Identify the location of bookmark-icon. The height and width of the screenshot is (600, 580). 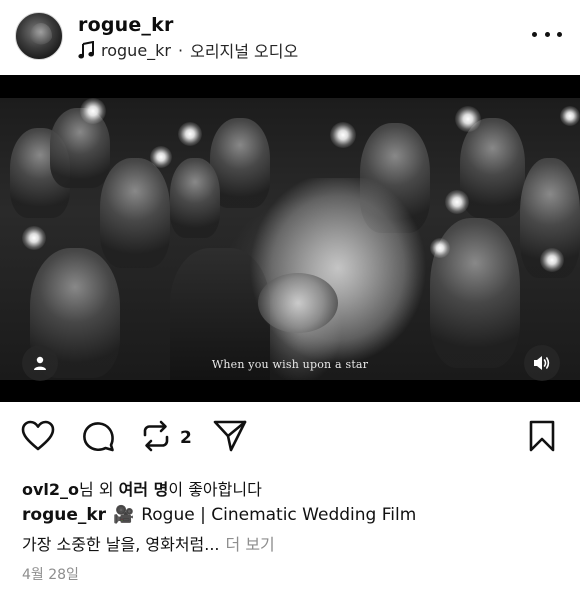
(542, 436).